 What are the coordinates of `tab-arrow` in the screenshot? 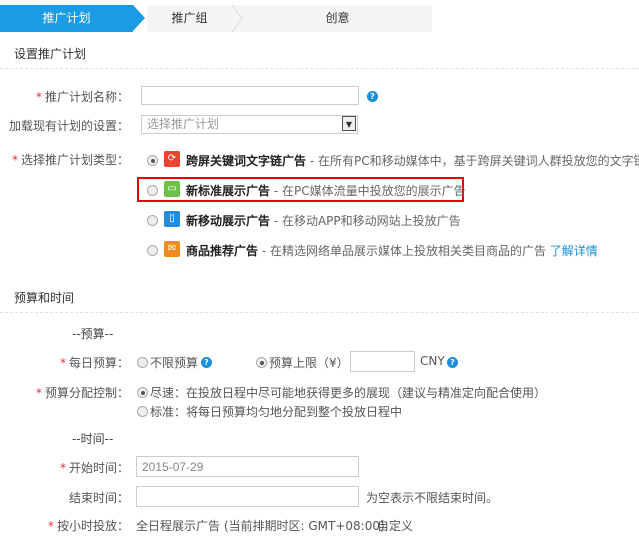 It's located at (139, 18).